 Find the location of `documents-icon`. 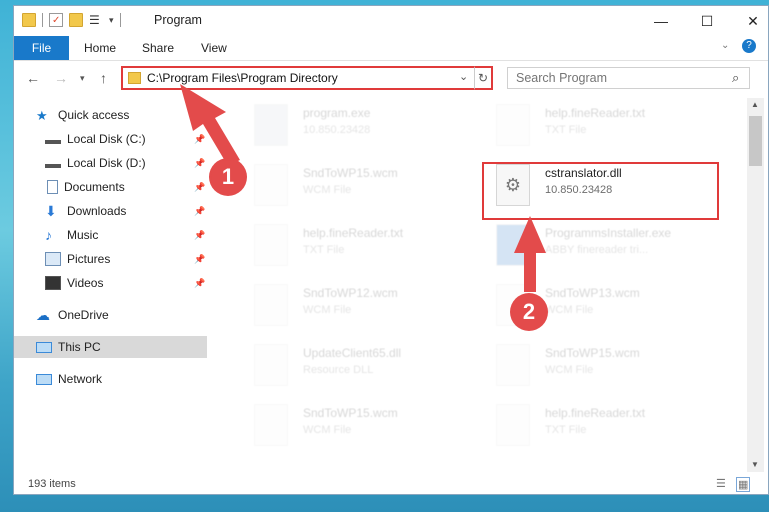

documents-icon is located at coordinates (52, 187).